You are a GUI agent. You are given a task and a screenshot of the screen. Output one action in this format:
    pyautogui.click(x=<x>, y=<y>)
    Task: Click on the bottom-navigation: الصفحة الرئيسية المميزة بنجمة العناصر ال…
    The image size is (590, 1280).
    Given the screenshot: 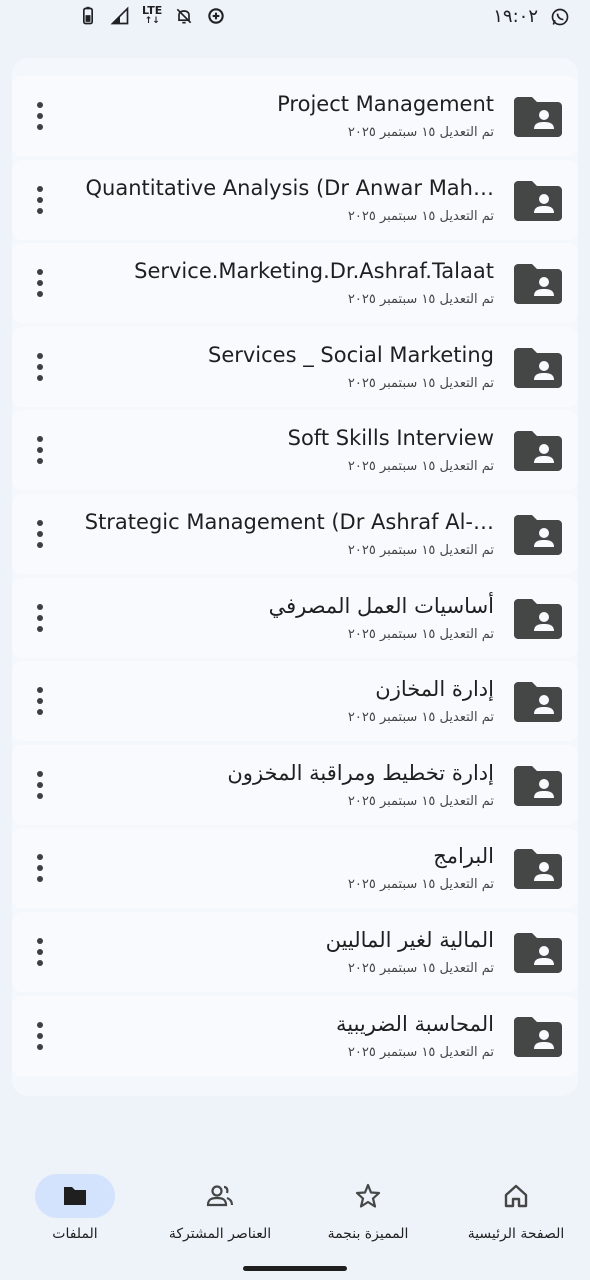 What is the action you would take?
    pyautogui.click(x=295, y=1220)
    